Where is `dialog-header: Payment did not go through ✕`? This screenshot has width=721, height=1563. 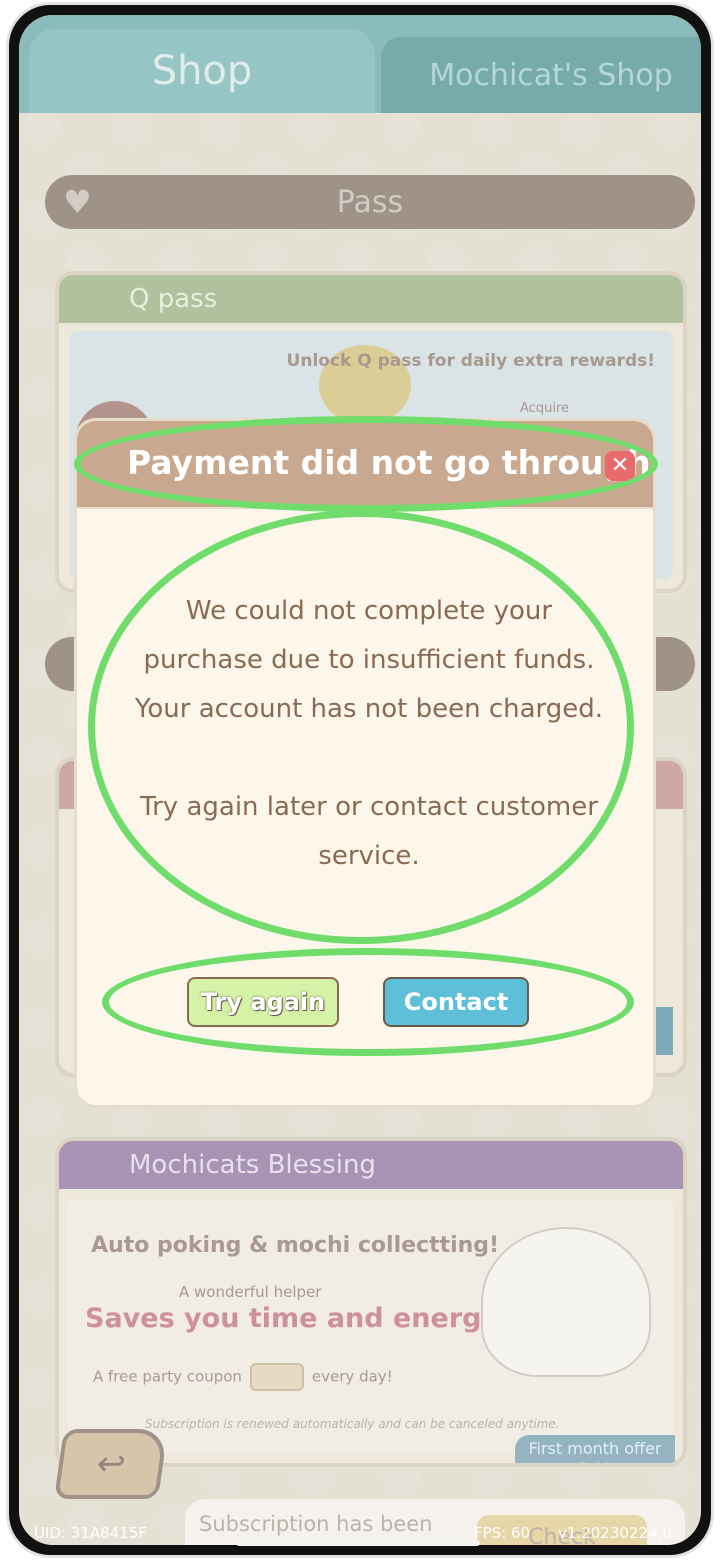 dialog-header: Payment did not go through ✕ is located at coordinates (365, 465).